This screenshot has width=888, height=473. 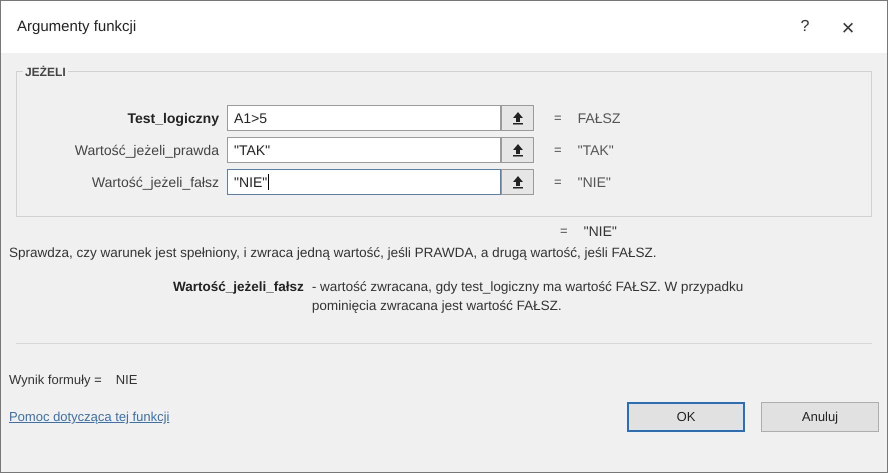 I want to click on argument-field: "TAK", so click(x=364, y=150).